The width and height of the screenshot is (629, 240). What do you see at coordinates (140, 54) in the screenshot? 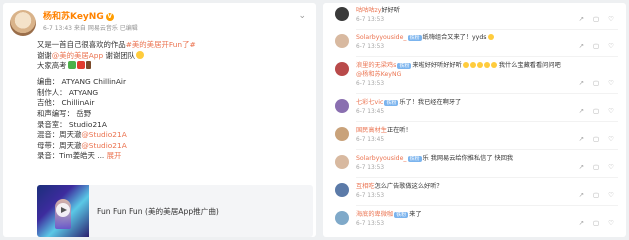
I see `smile-emoji-icon` at bounding box center [140, 54].